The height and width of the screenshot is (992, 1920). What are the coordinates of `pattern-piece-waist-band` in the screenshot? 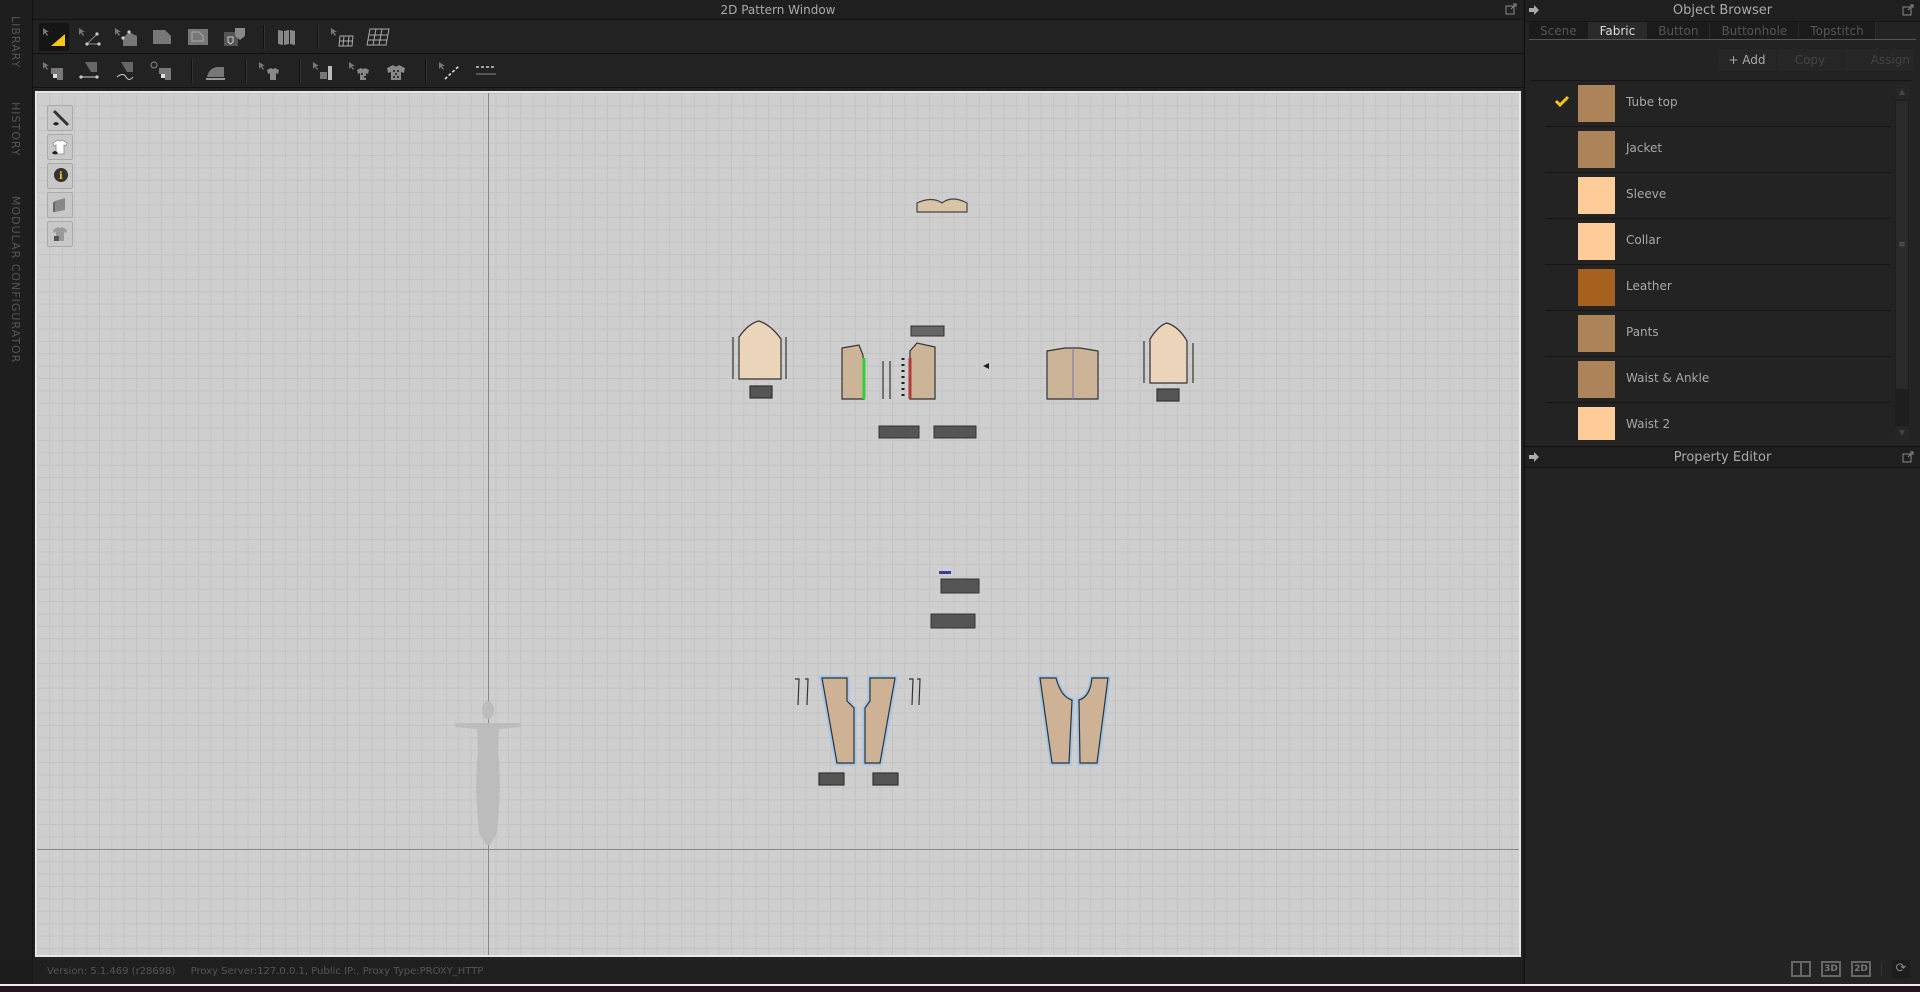 It's located at (955, 600).